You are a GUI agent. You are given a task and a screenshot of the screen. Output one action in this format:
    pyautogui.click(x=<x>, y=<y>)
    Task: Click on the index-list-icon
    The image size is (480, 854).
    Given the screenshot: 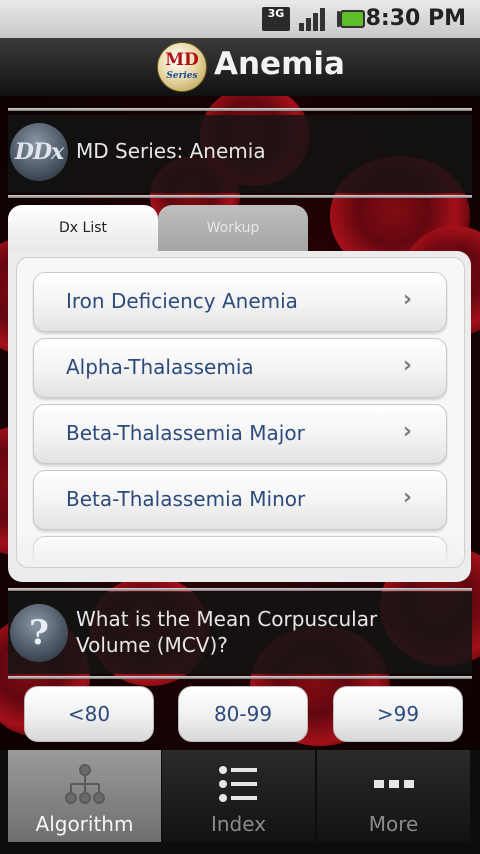 What is the action you would take?
    pyautogui.click(x=237, y=784)
    